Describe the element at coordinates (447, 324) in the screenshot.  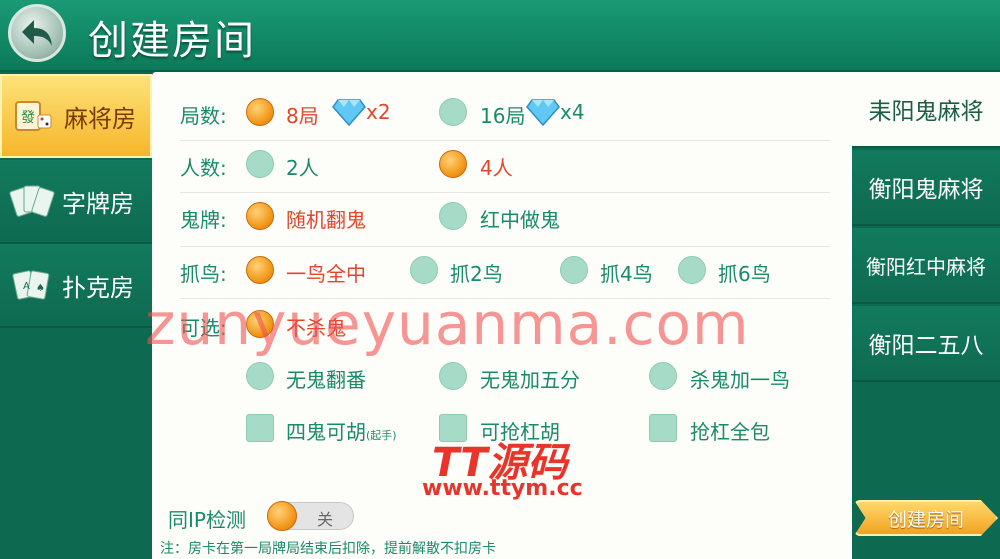
I see `watermark-site: zunyueyuanma.com` at that location.